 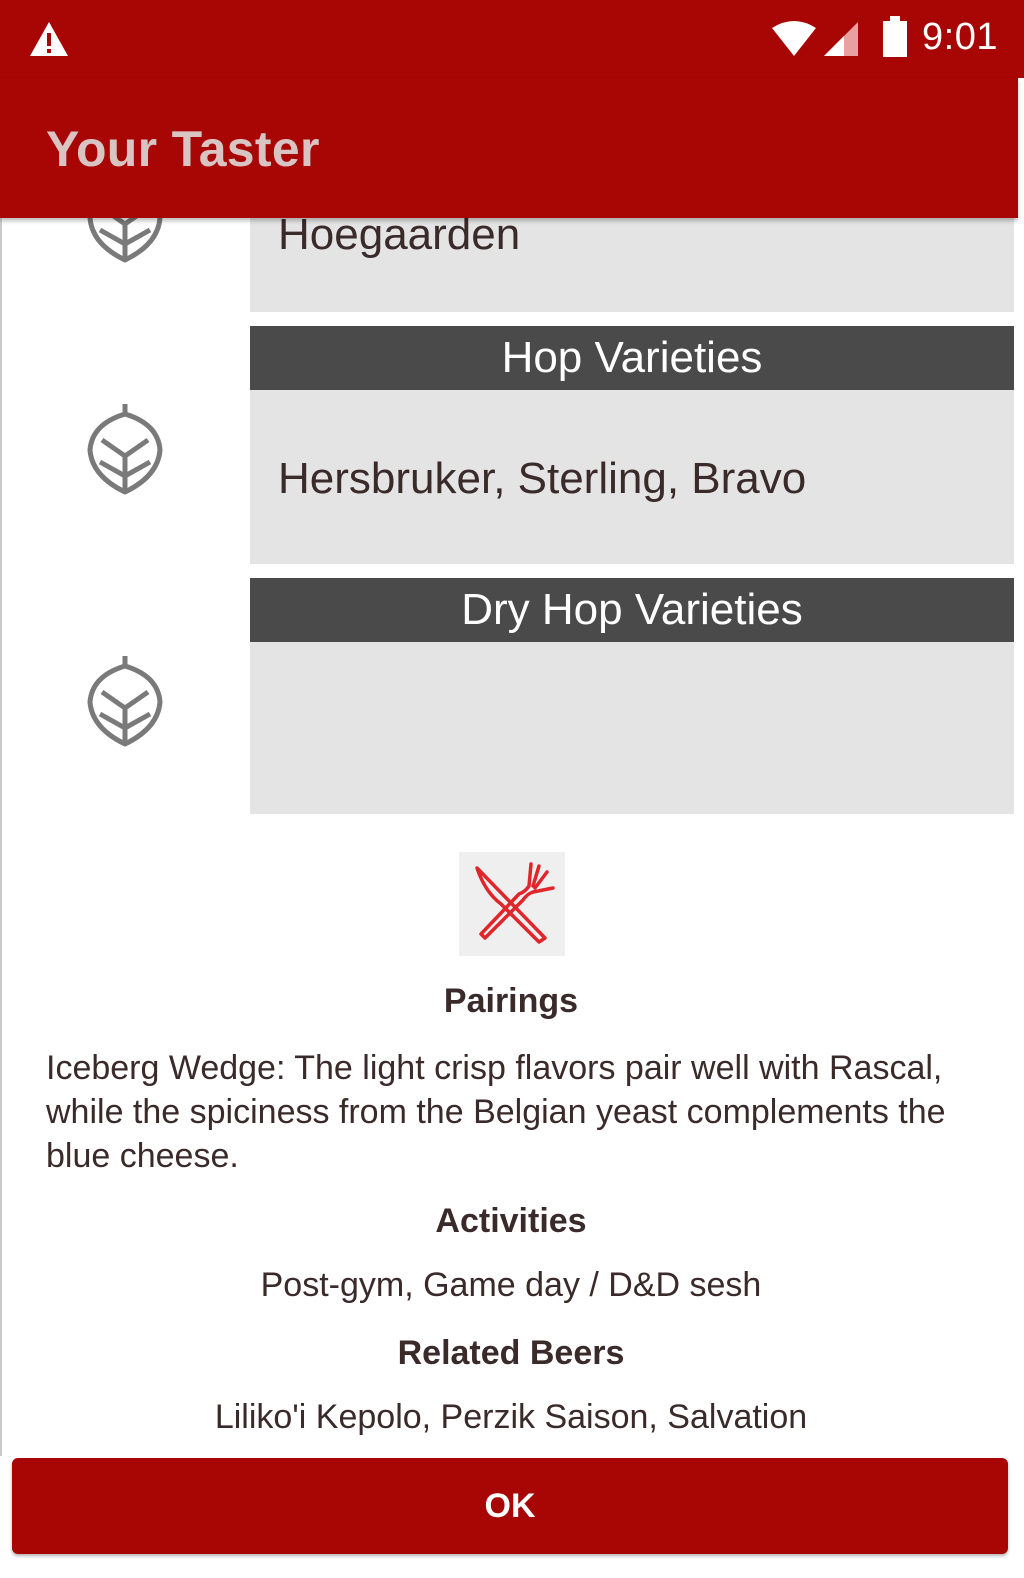 What do you see at coordinates (511, 1001) in the screenshot?
I see `pairings-title: Pairings` at bounding box center [511, 1001].